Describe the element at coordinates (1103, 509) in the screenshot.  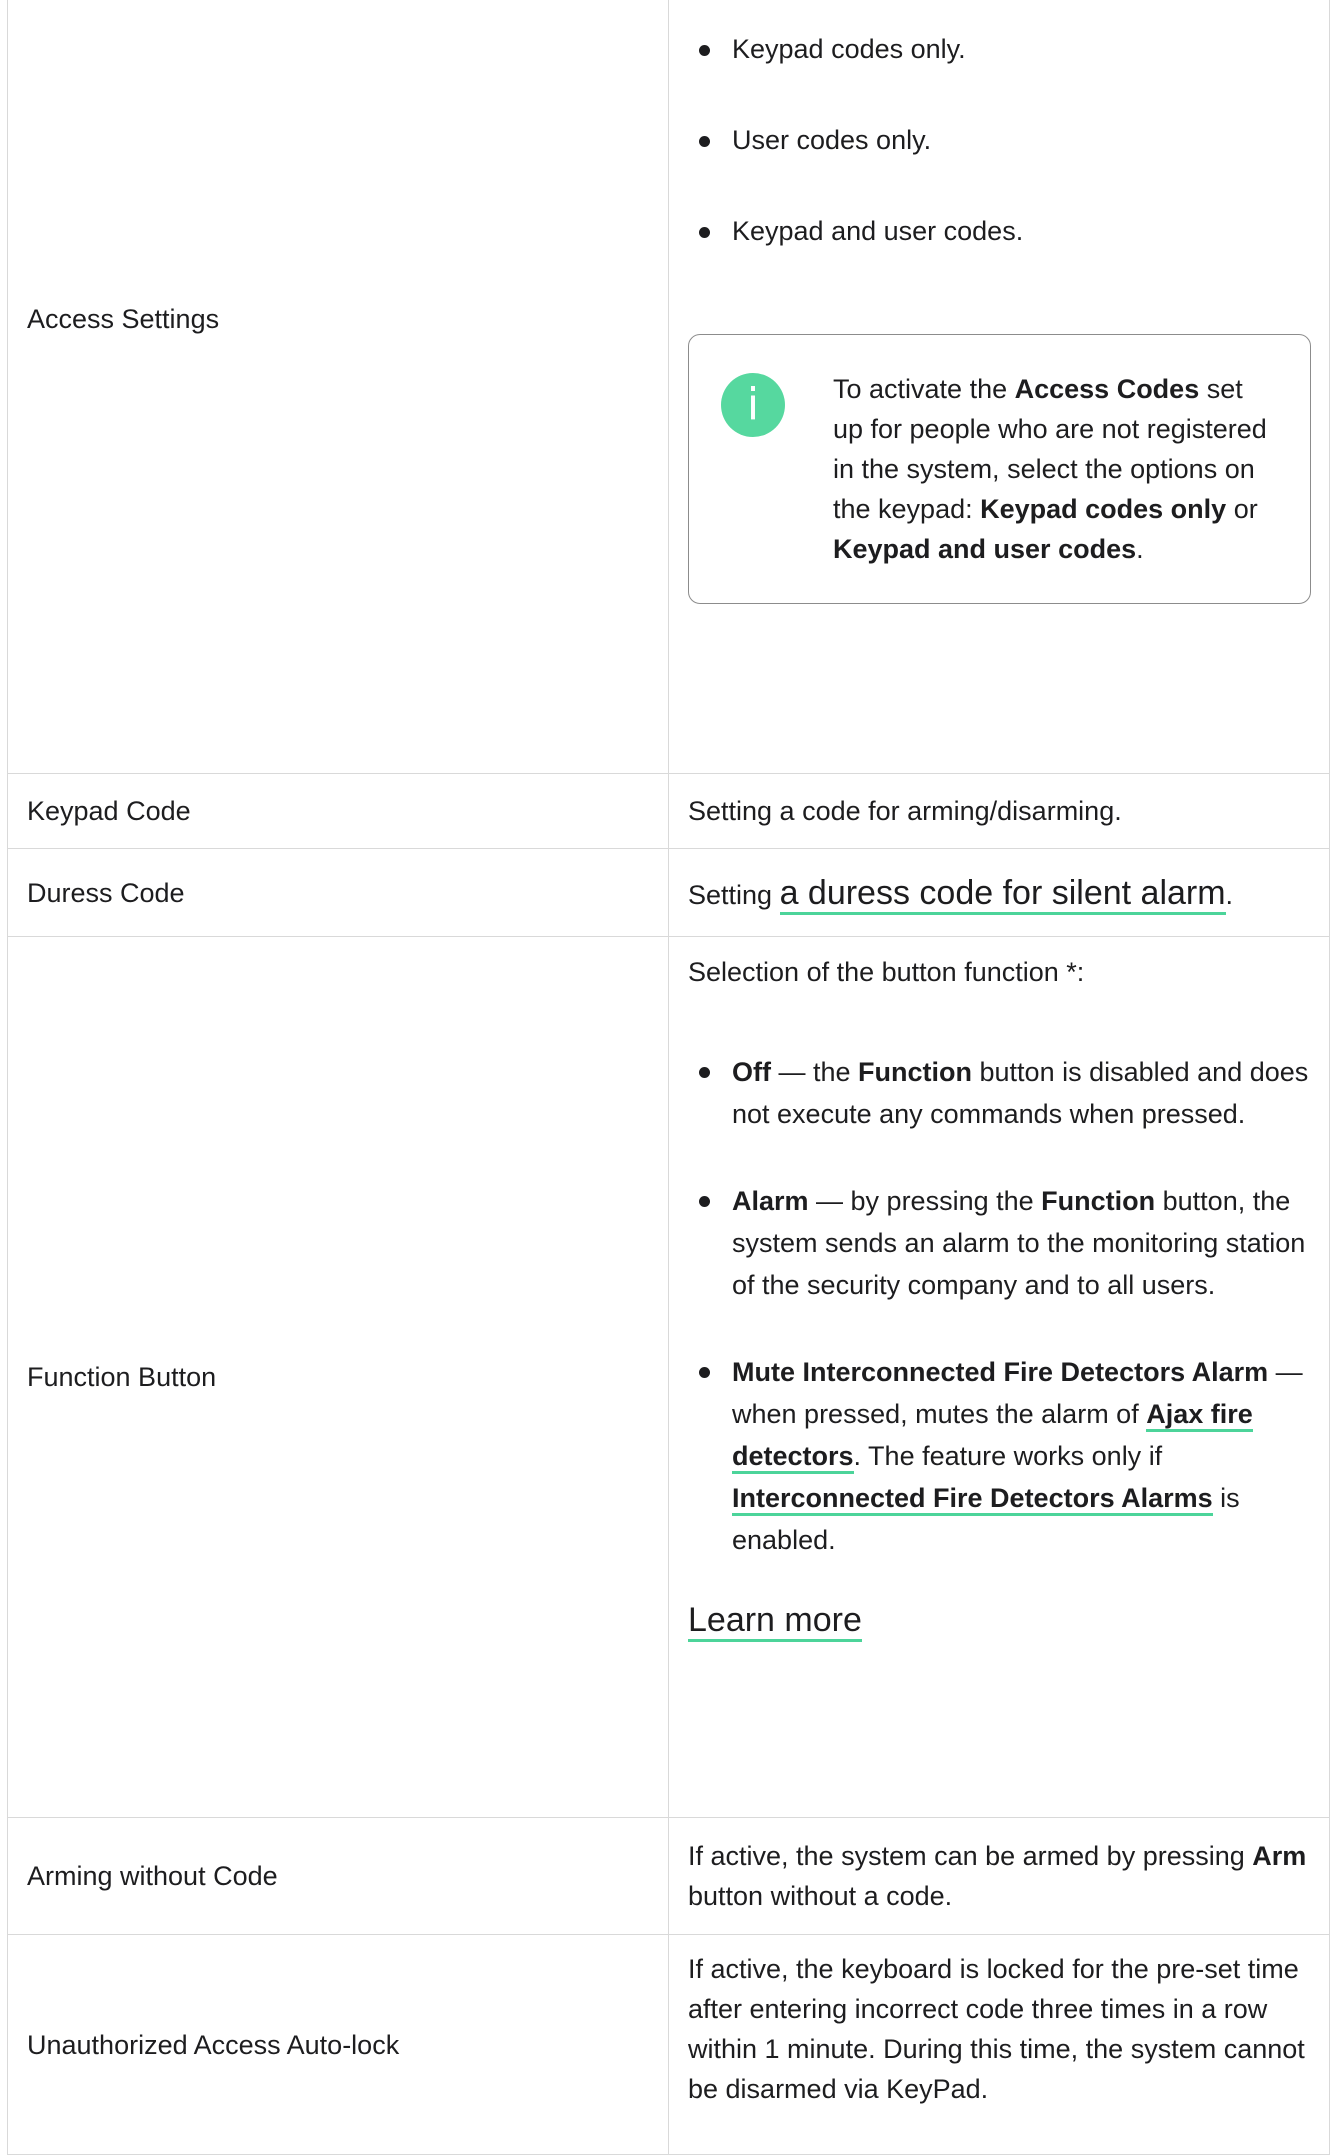
I see `info-bold-keypad-codes-only: Keypad codes only` at that location.